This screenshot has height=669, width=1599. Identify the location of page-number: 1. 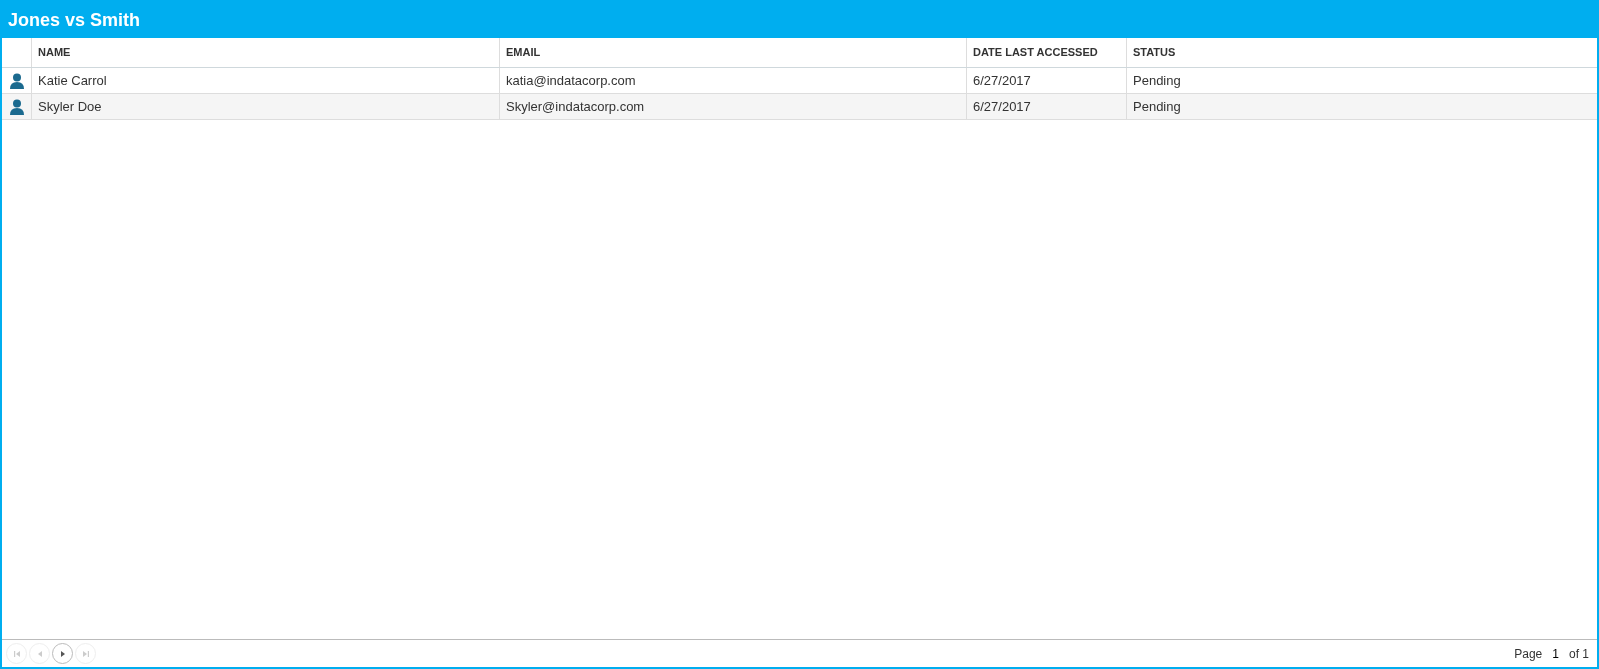
(1555, 653).